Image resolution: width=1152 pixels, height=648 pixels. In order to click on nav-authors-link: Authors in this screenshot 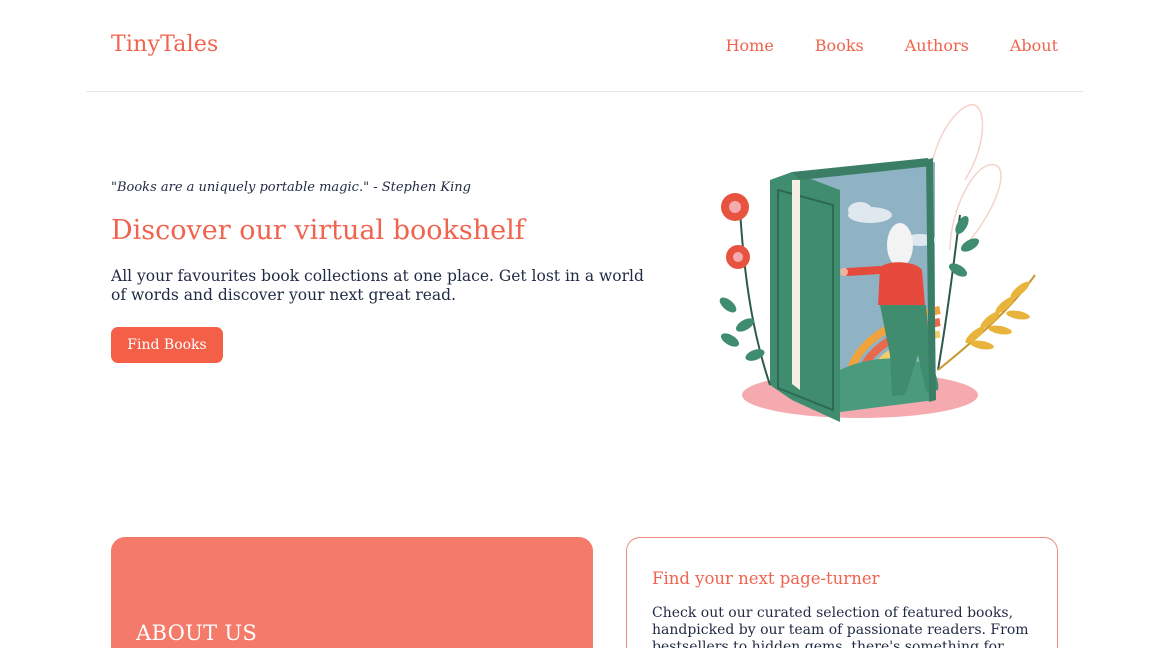, I will do `click(937, 45)`.